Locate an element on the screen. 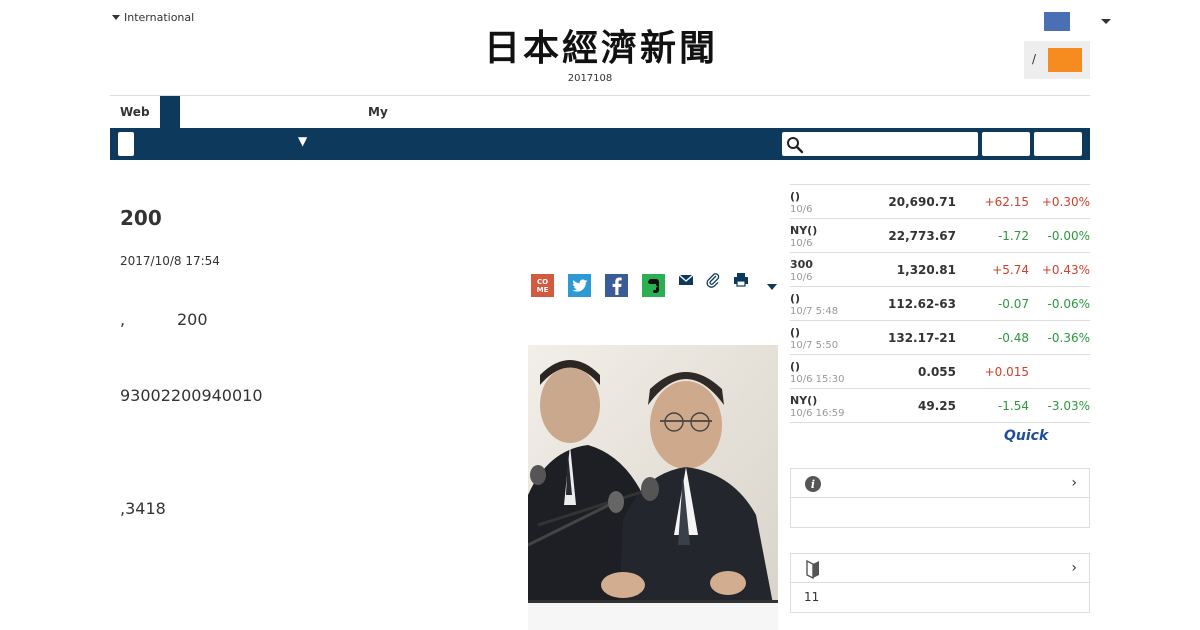 This screenshot has height=630, width=1200. market-percent: -0.06% is located at coordinates (1068, 304).